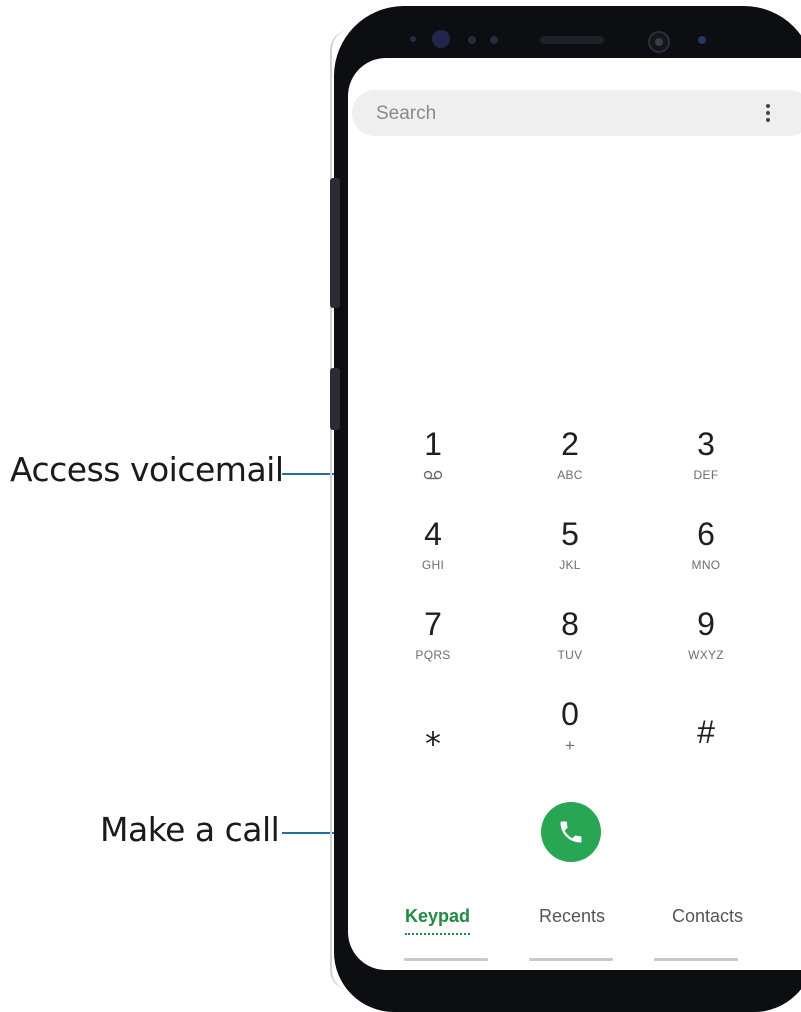 This screenshot has width=801, height=1012. I want to click on key-6: 6 MNO, so click(706, 556).